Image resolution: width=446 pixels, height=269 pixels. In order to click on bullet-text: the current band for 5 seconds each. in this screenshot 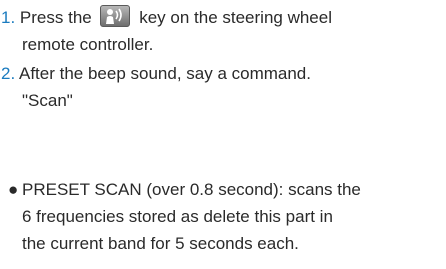, I will do `click(160, 243)`.